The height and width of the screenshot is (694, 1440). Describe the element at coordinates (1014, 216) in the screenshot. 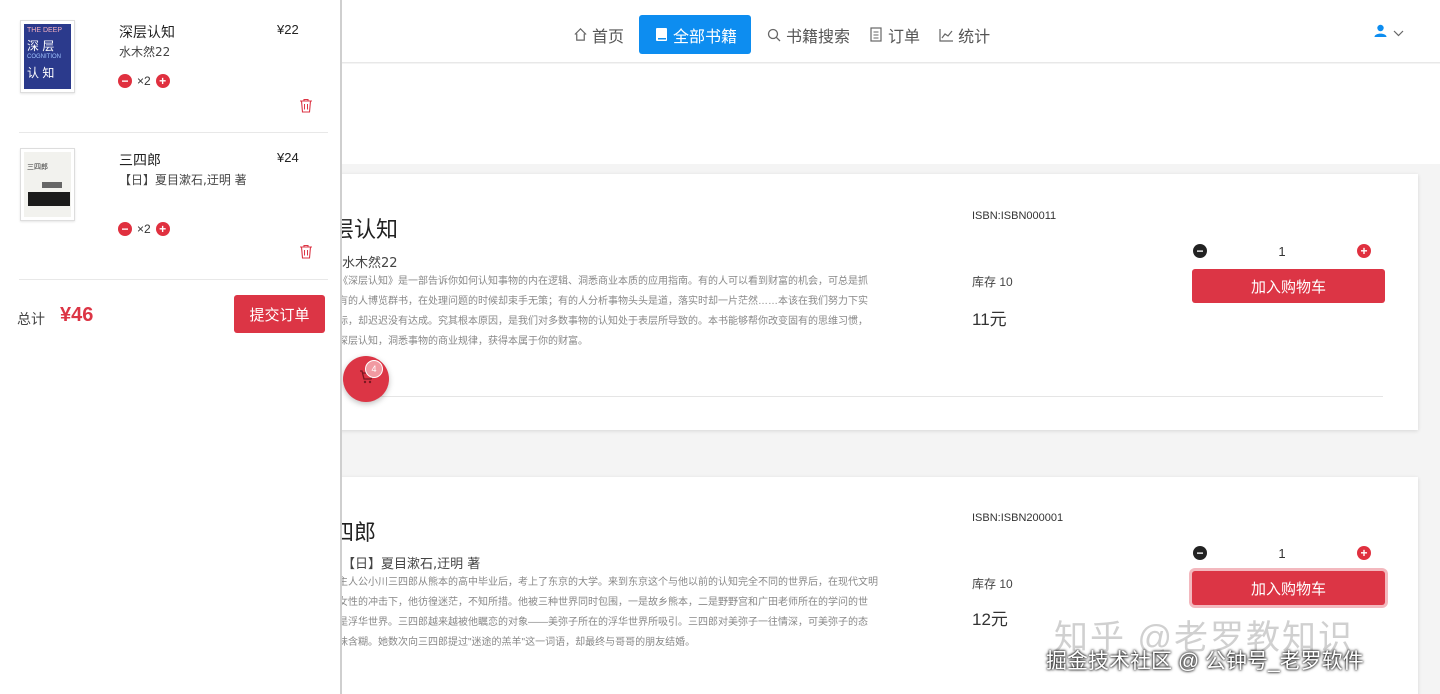

I see `book-isbn: ISBN:ISBN00011` at that location.